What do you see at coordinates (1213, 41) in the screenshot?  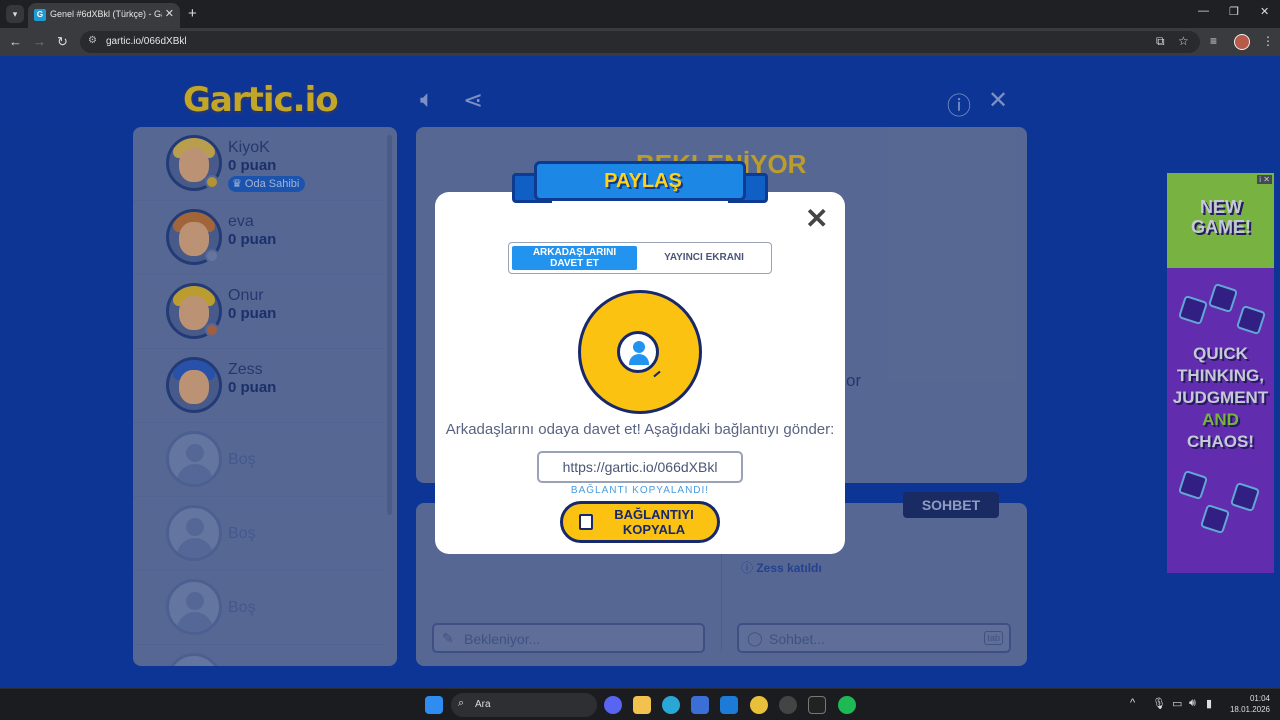 I see `media-controls-icon: ≡` at bounding box center [1213, 41].